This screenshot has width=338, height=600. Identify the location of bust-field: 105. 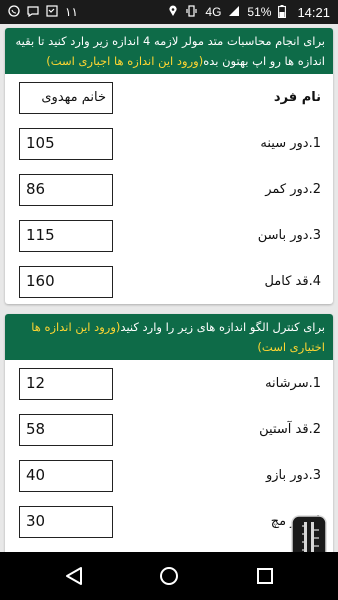
(66, 144).